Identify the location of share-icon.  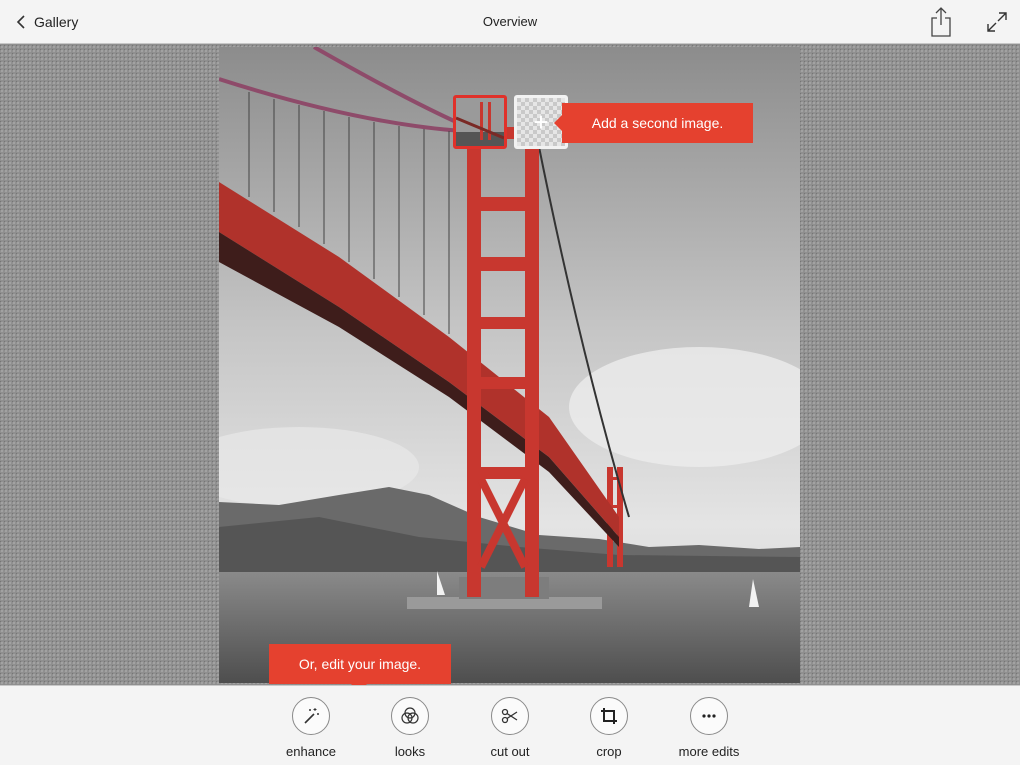
(941, 22).